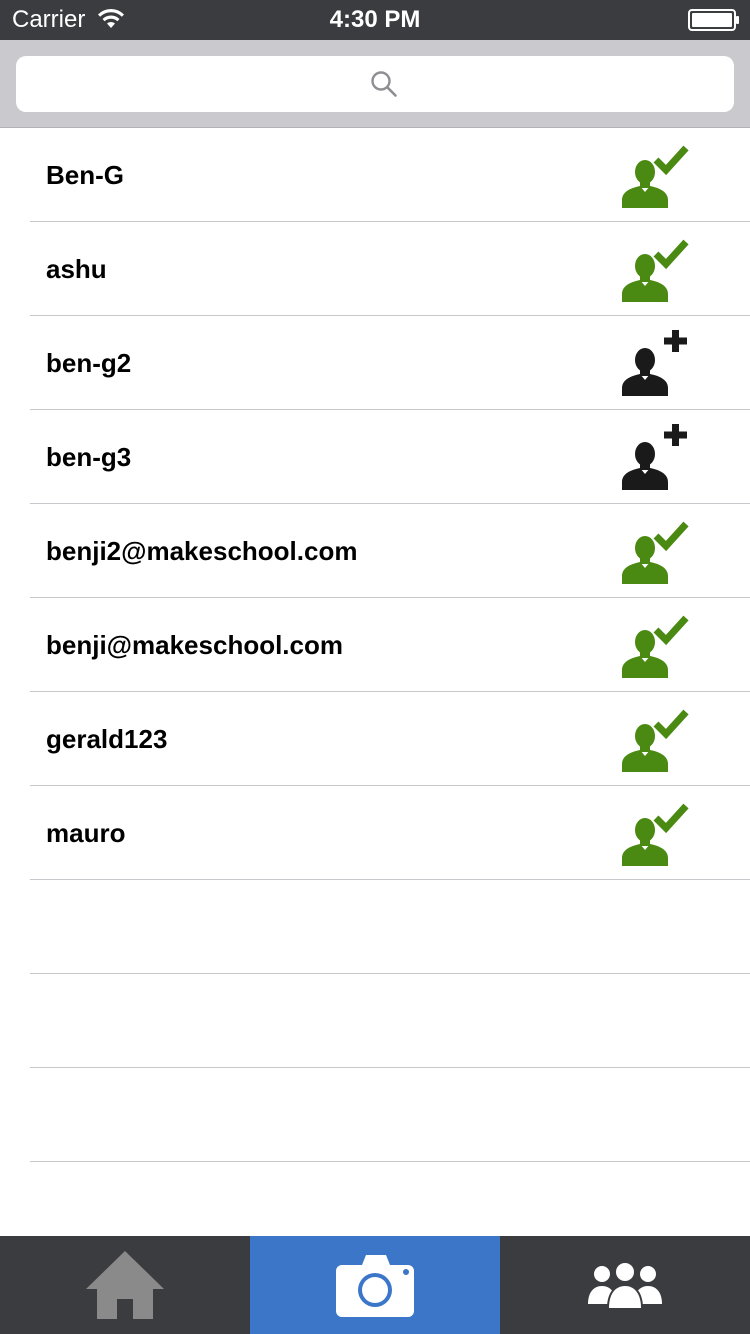 This screenshot has width=750, height=1334. I want to click on list-item: mauro, so click(390, 833).